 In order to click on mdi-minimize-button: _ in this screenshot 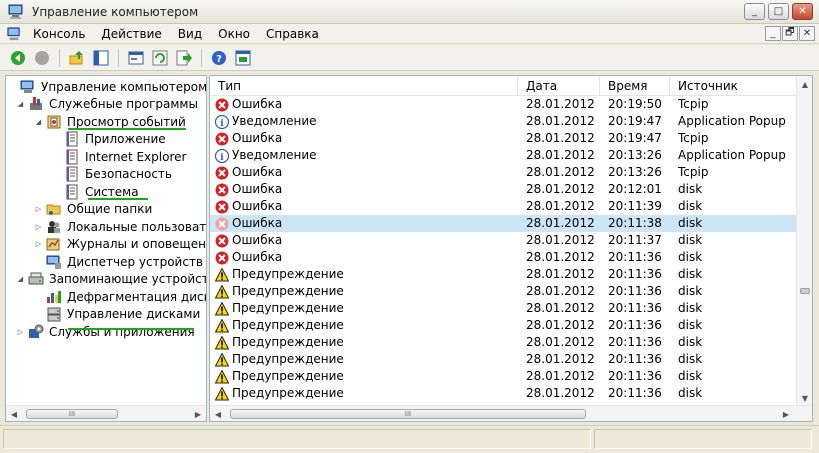, I will do `click(773, 33)`.